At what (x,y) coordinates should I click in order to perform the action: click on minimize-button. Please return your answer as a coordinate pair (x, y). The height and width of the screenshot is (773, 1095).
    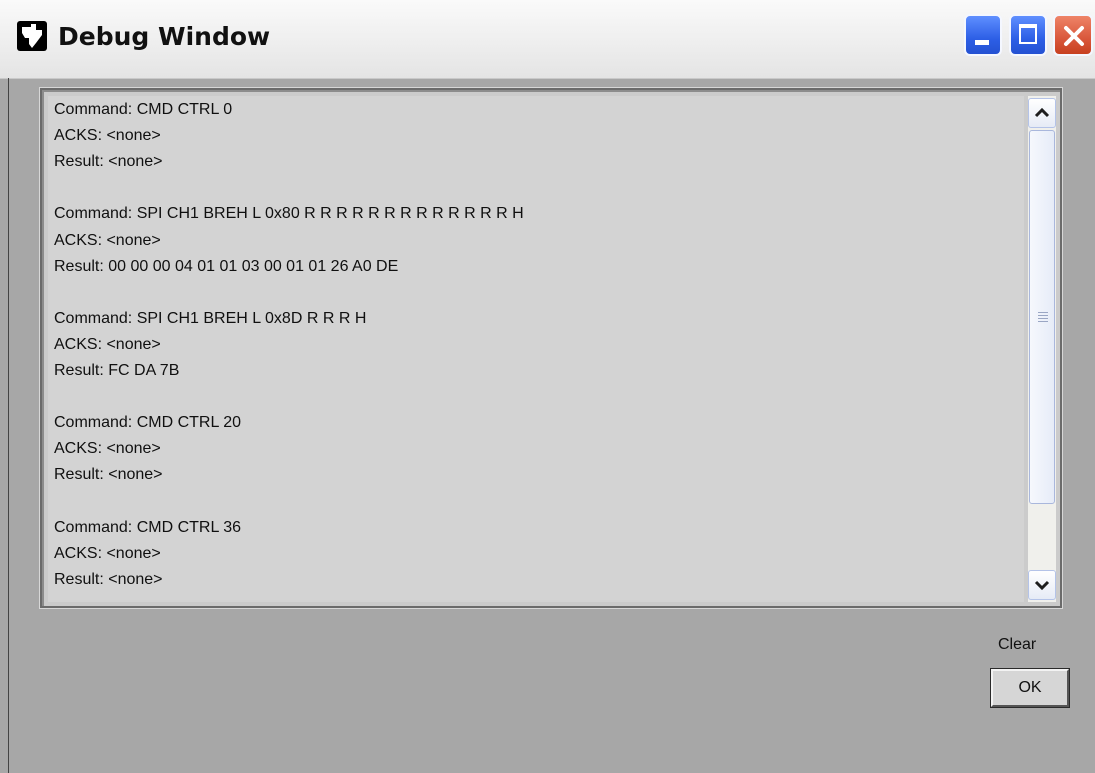
    Looking at the image, I should click on (983, 35).